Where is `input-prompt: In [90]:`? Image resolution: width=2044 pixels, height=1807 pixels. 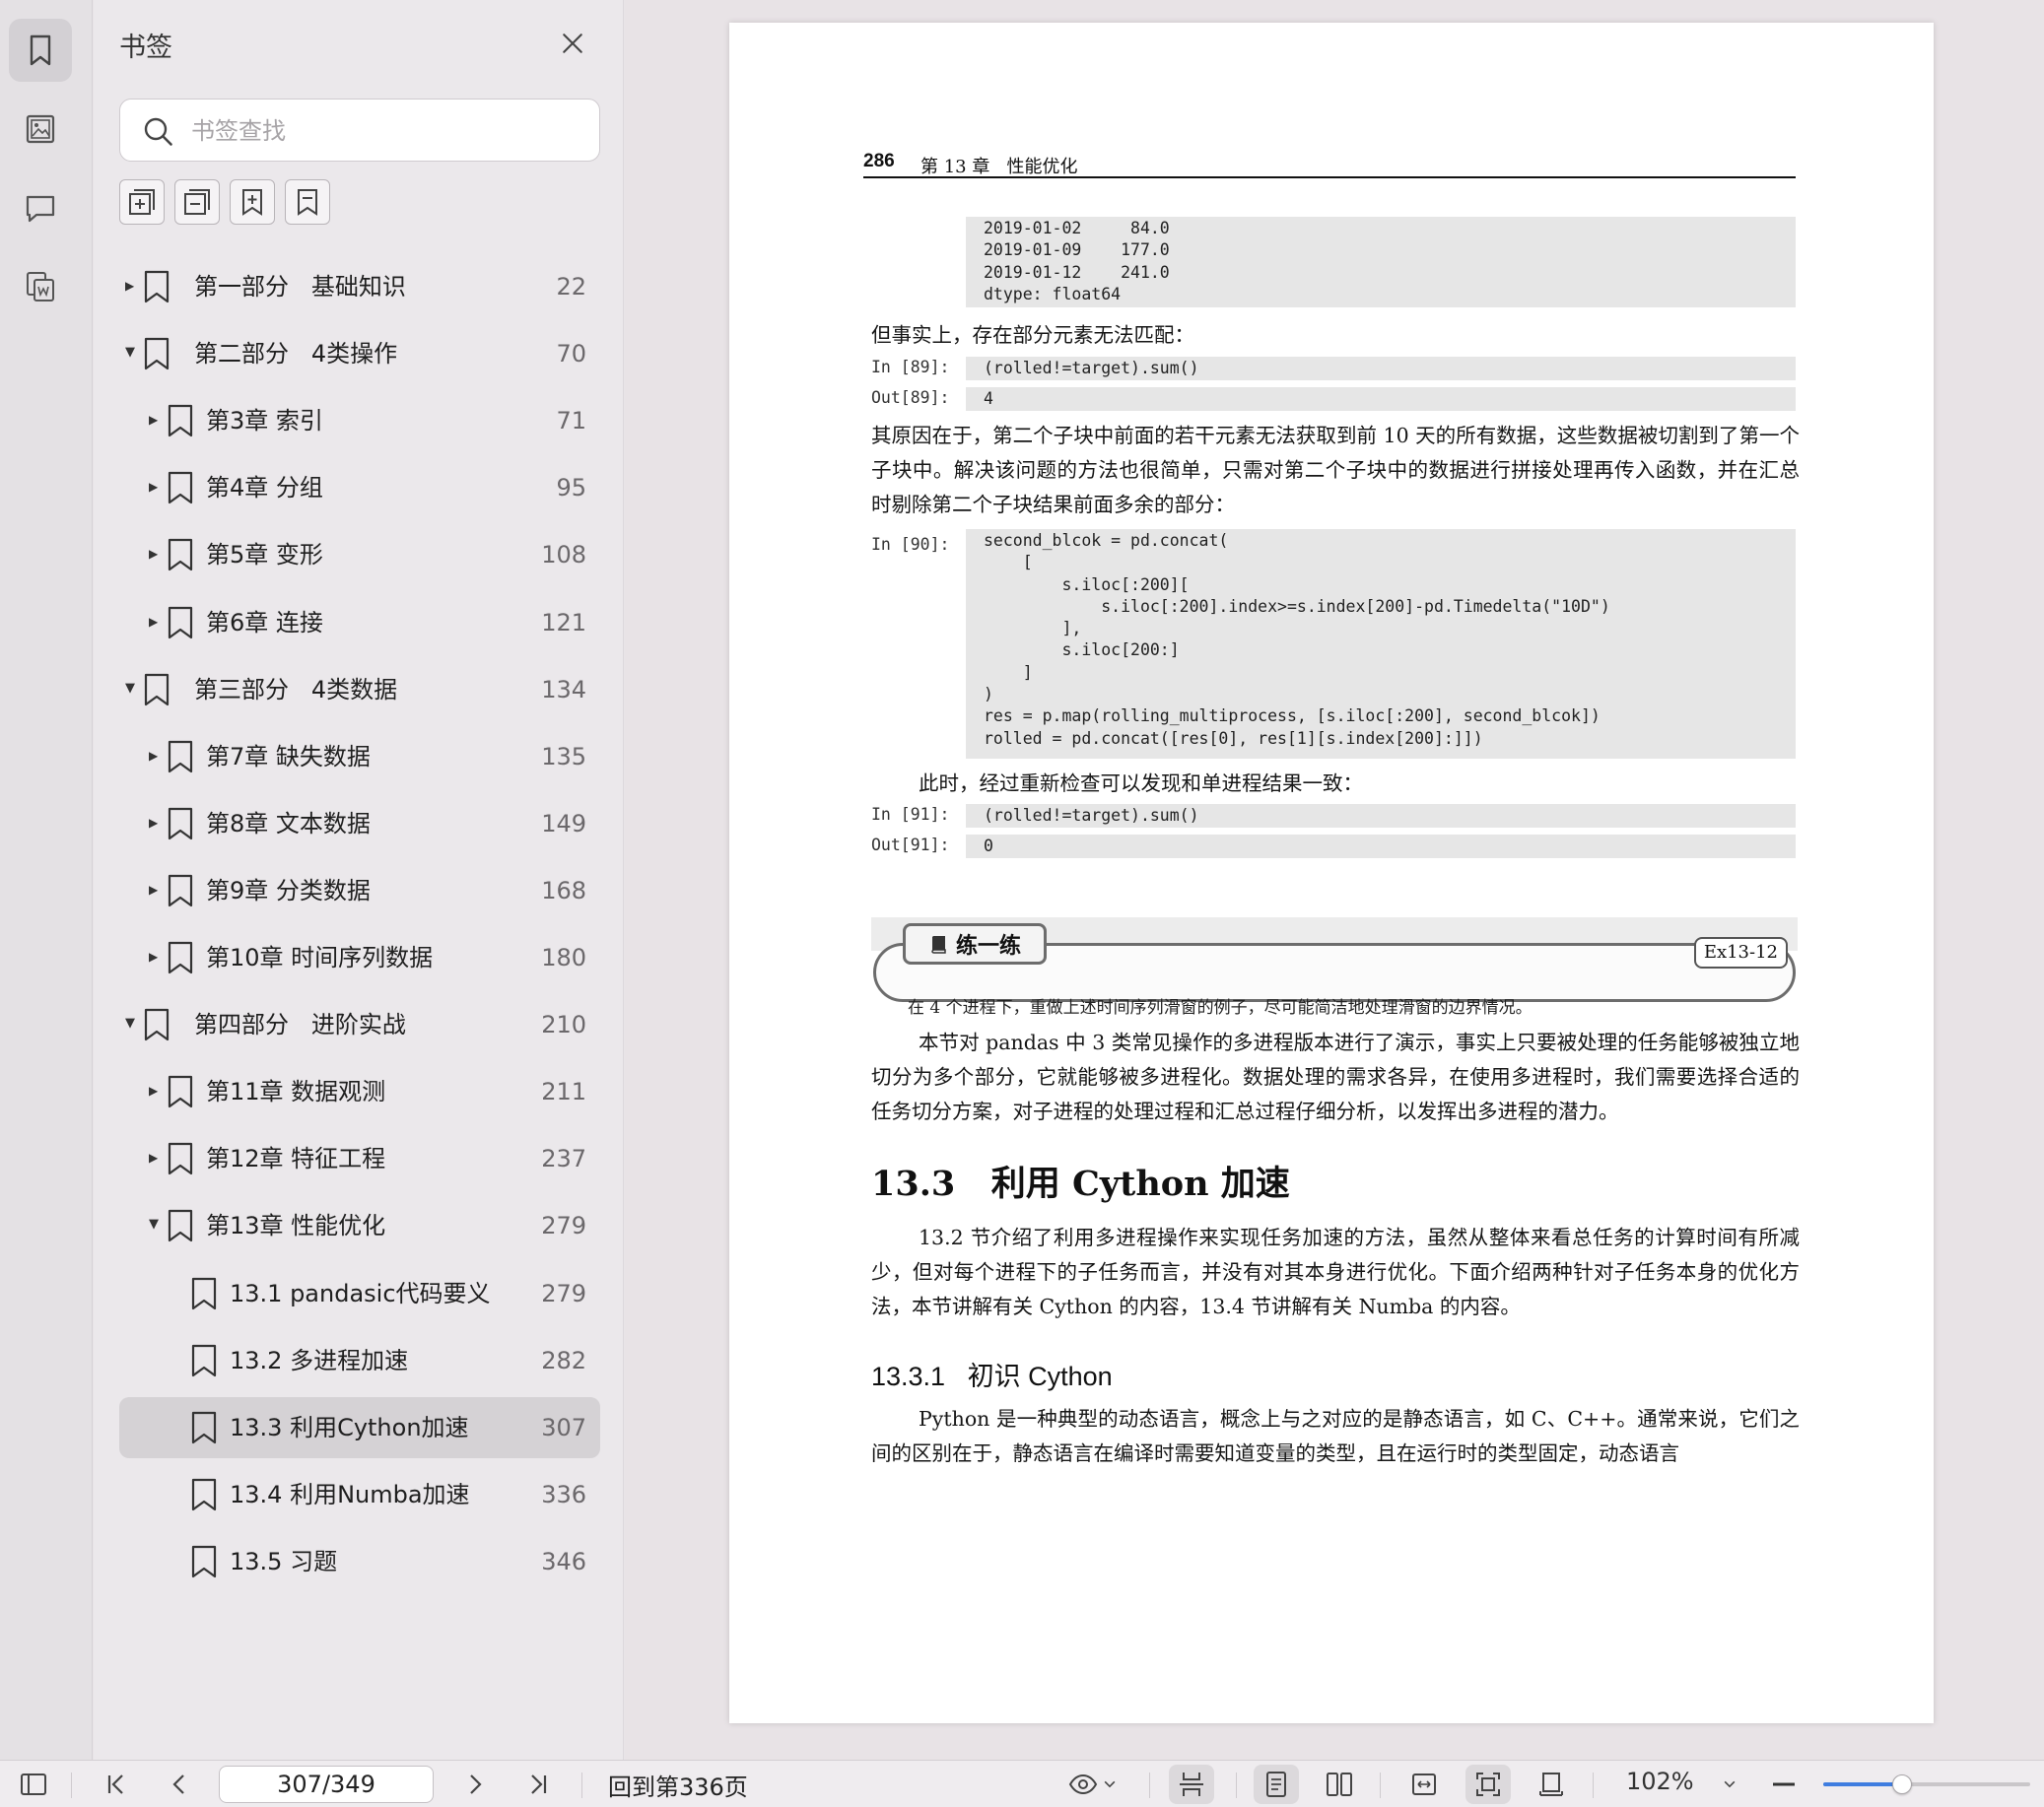
input-prompt: In [90]: is located at coordinates (910, 544).